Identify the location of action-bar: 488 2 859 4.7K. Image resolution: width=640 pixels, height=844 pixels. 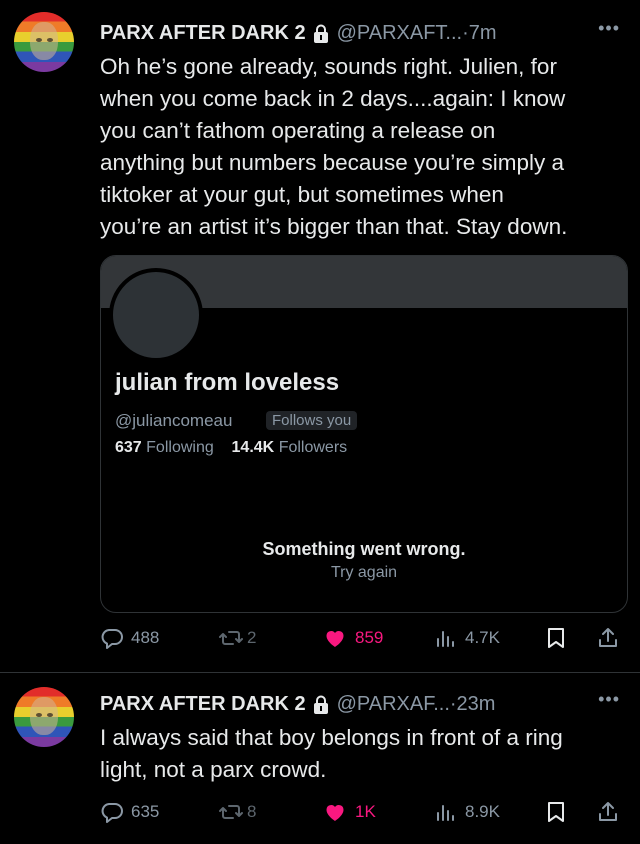
(360, 638).